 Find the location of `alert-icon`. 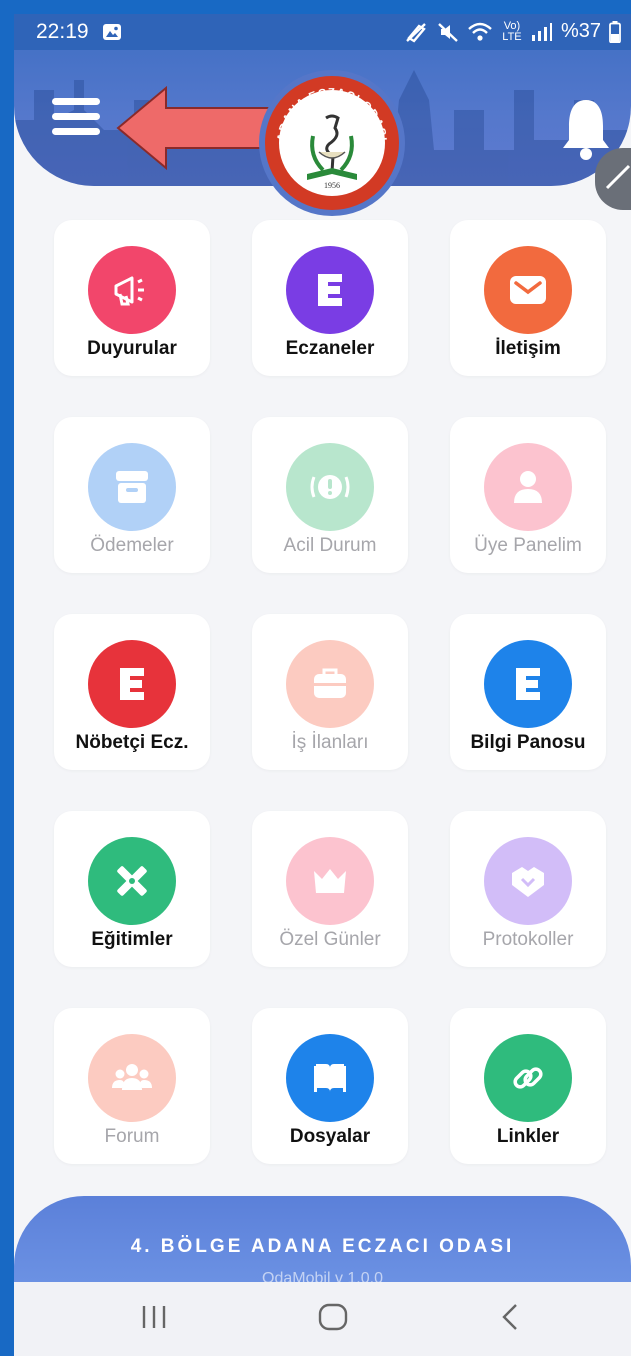

alert-icon is located at coordinates (330, 487).